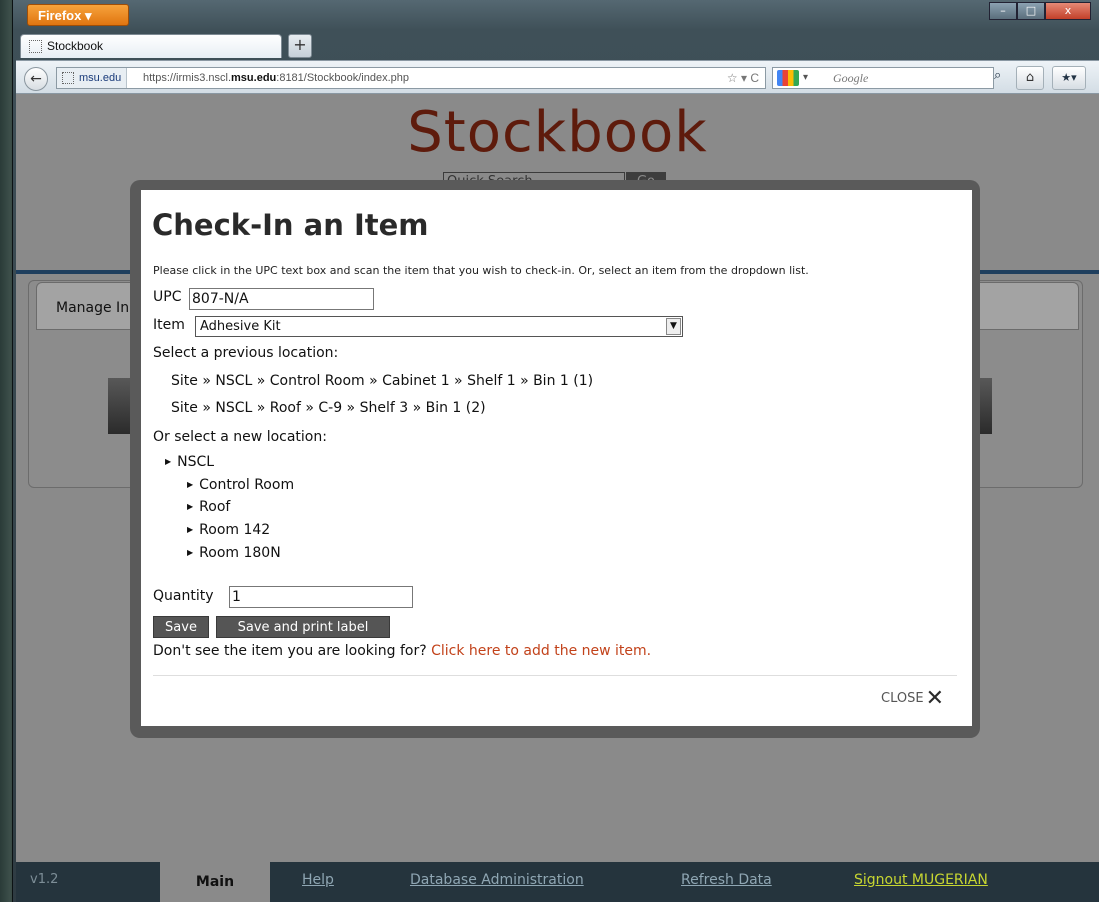 Image resolution: width=1099 pixels, height=902 pixels. Describe the element at coordinates (290, 225) in the screenshot. I see `dialog-title: Check-In an Item` at that location.